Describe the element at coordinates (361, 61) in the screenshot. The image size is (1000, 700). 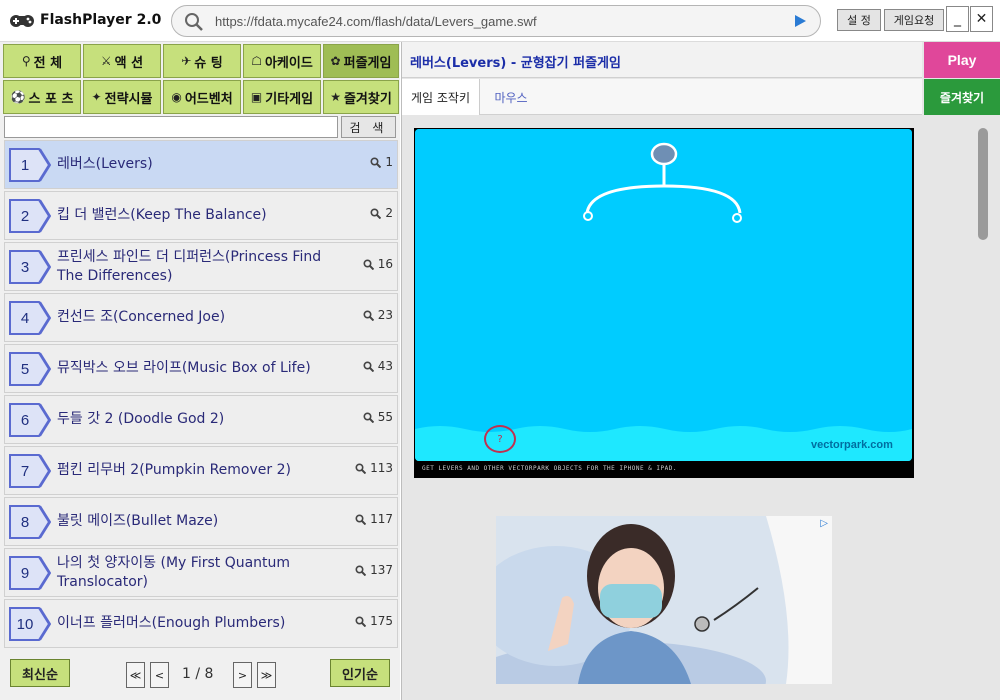
I see `category-puzzle: ✿ 퍼즐게임` at that location.